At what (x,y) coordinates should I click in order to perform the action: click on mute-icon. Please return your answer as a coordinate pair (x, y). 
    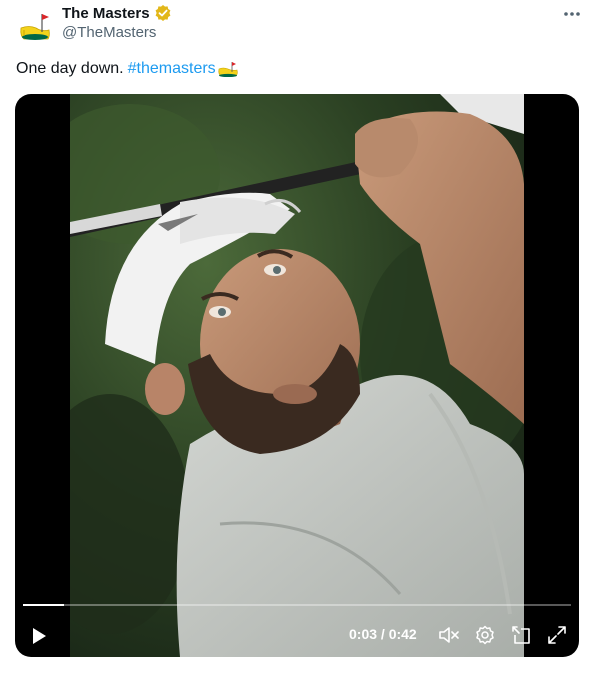
    Looking at the image, I should click on (449, 635).